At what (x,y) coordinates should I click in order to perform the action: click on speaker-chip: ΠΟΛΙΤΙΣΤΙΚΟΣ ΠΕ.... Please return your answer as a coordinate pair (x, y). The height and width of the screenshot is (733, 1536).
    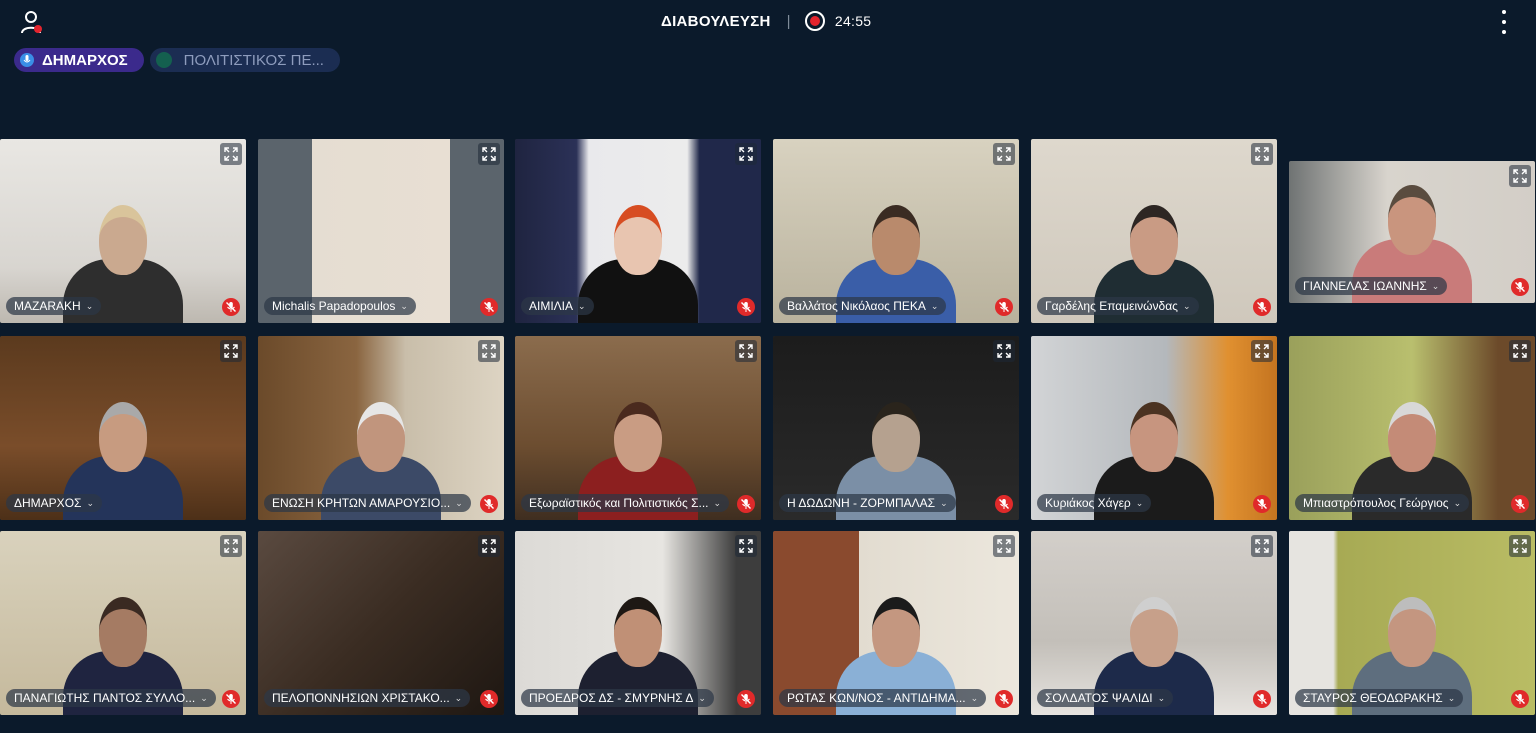
    Looking at the image, I should click on (244, 60).